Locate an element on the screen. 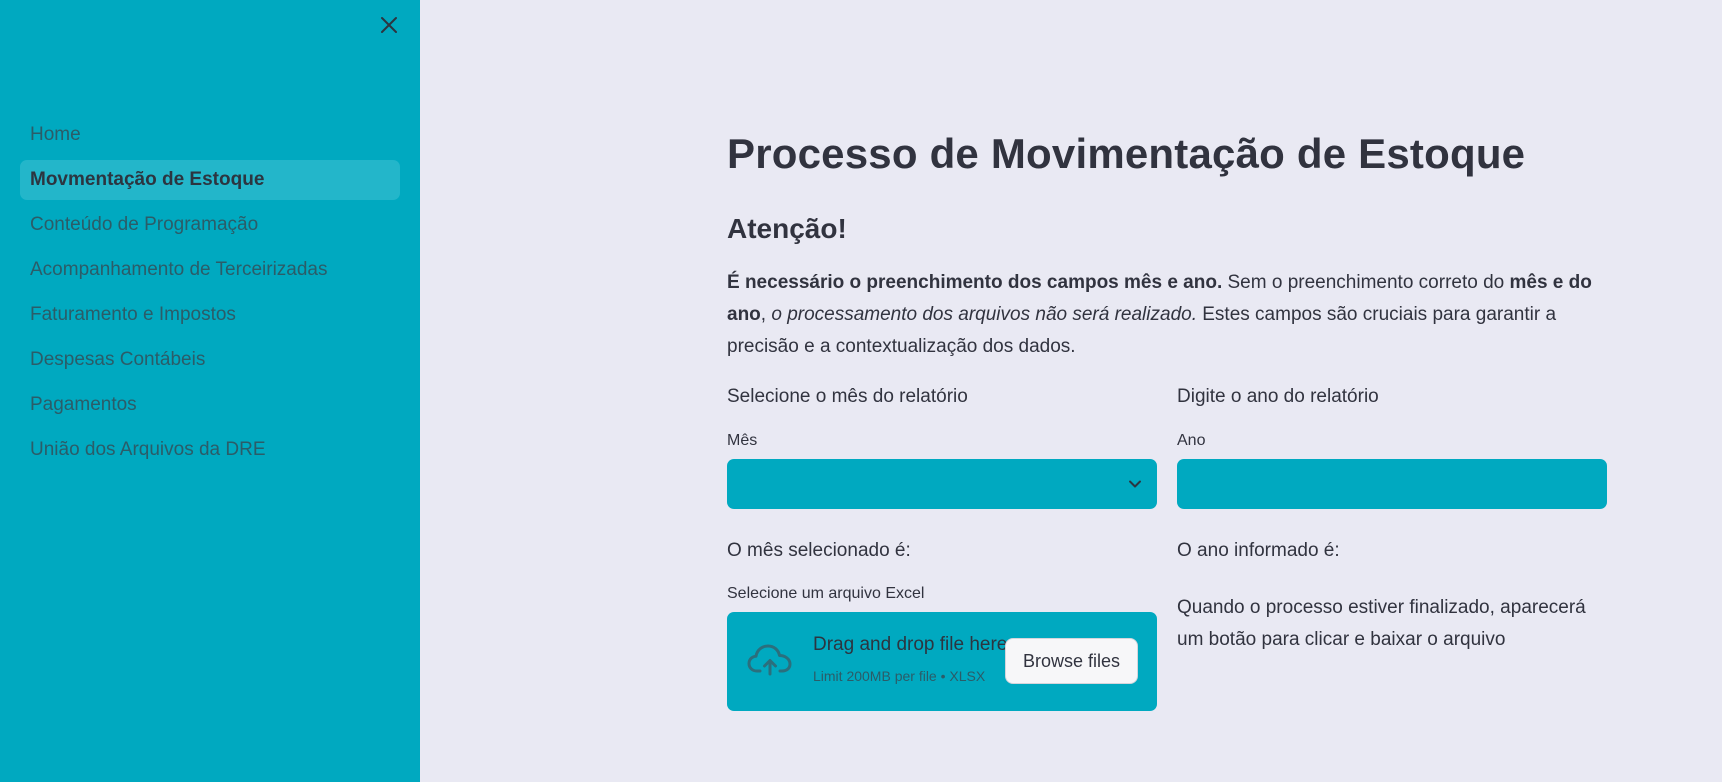 The height and width of the screenshot is (782, 1722). sidebar-item-movimentacao-estoque: Movmentação de Estoque is located at coordinates (210, 180).